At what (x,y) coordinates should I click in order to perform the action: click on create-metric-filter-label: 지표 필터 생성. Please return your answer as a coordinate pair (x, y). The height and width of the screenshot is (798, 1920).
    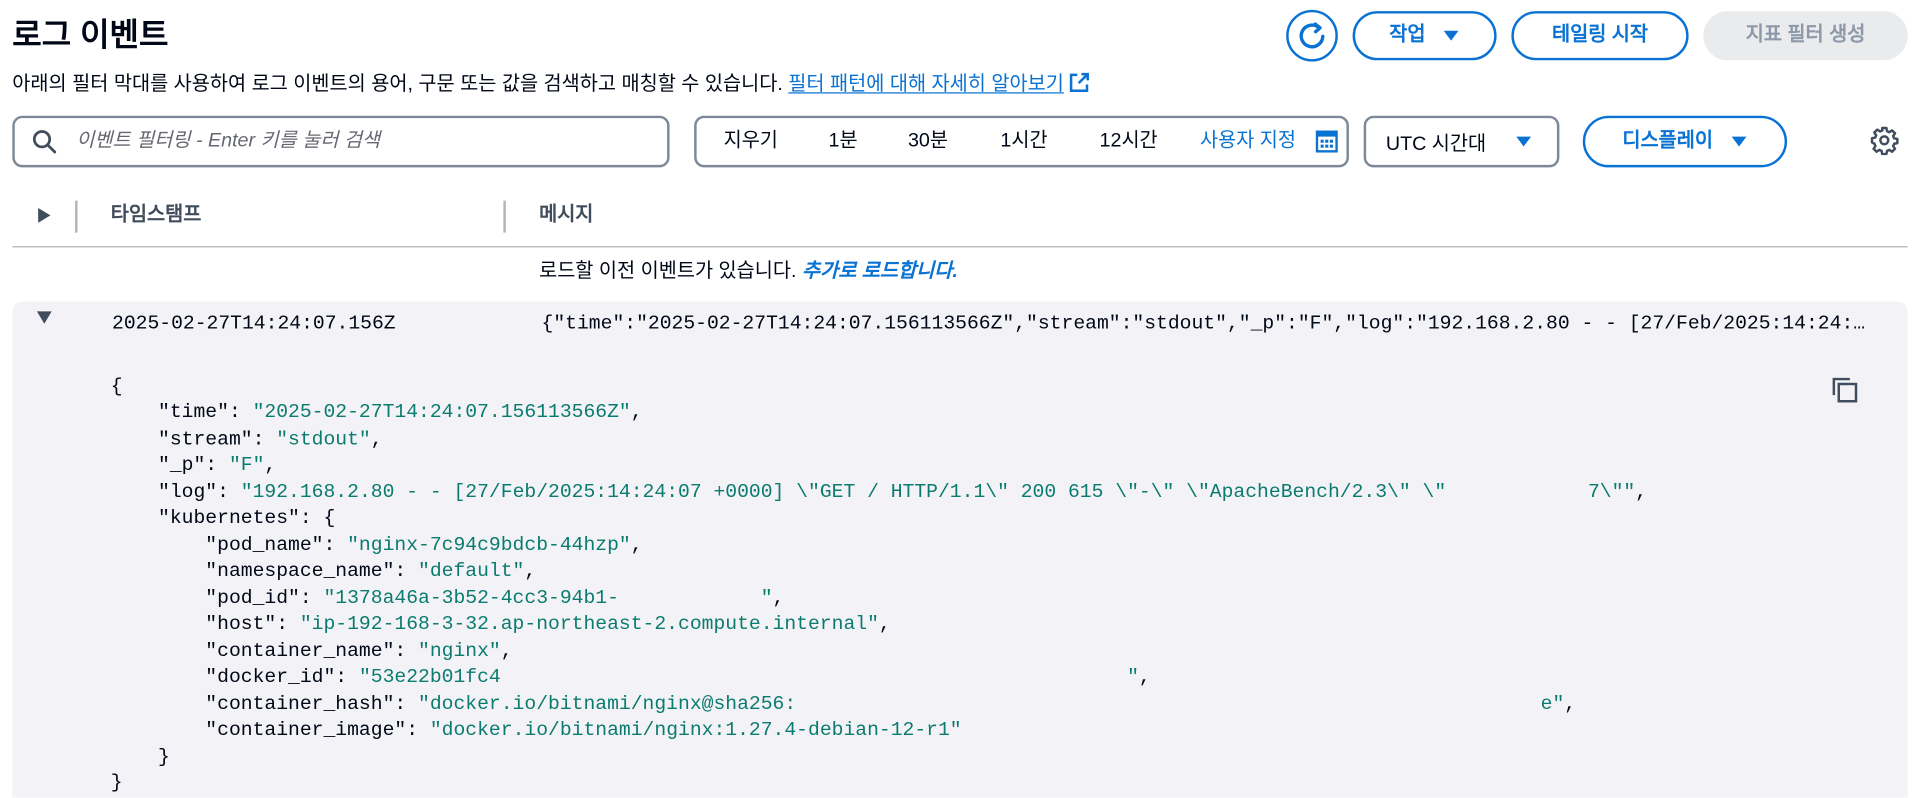
    Looking at the image, I should click on (1805, 35).